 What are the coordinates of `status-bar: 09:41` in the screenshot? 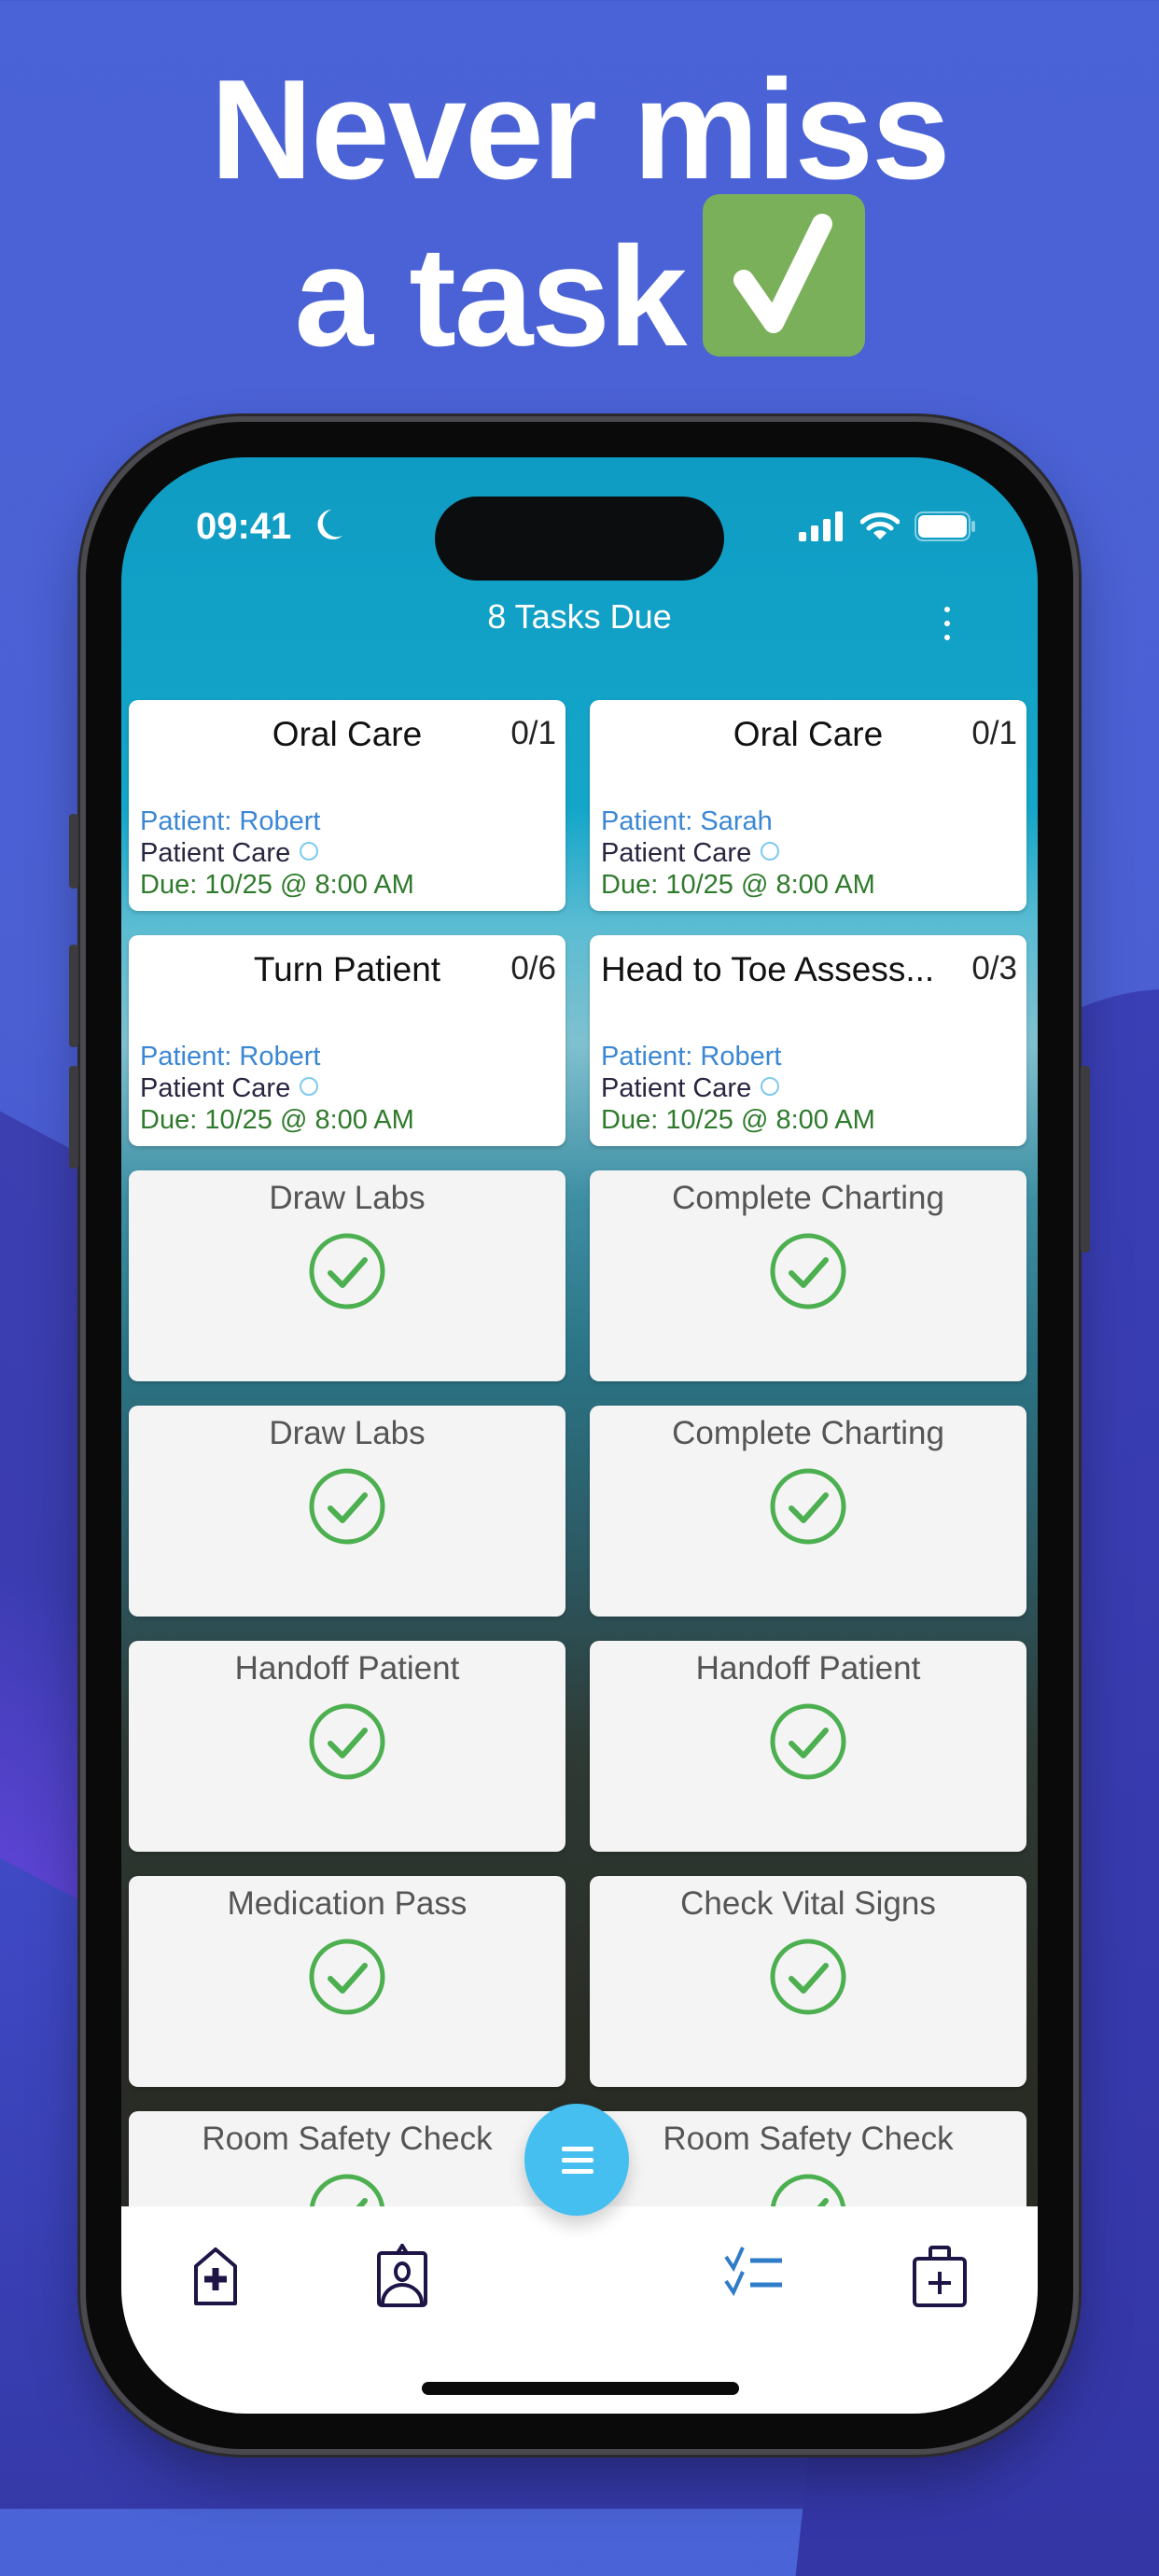 It's located at (579, 522).